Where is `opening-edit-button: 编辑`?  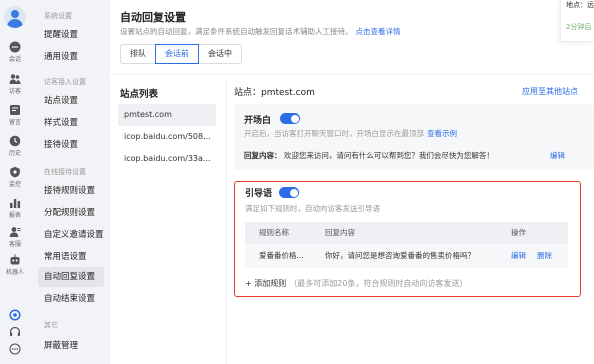 opening-edit-button: 编辑 is located at coordinates (557, 155).